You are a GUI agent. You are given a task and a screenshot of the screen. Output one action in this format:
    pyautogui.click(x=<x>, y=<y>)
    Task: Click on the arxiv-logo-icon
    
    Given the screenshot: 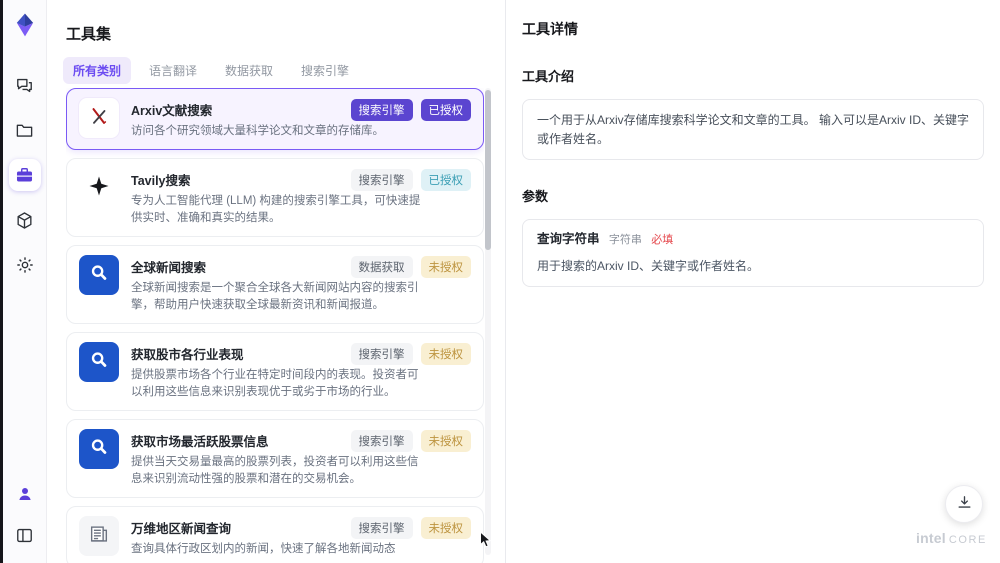 What is the action you would take?
    pyautogui.click(x=99, y=118)
    